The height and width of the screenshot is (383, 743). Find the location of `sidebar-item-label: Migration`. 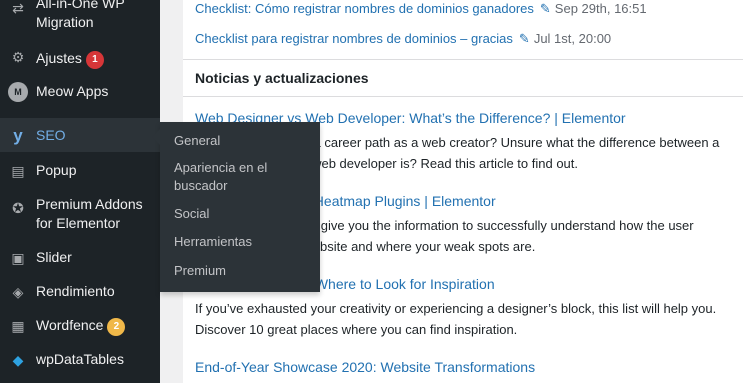

sidebar-item-label: Migration is located at coordinates (65, 22).